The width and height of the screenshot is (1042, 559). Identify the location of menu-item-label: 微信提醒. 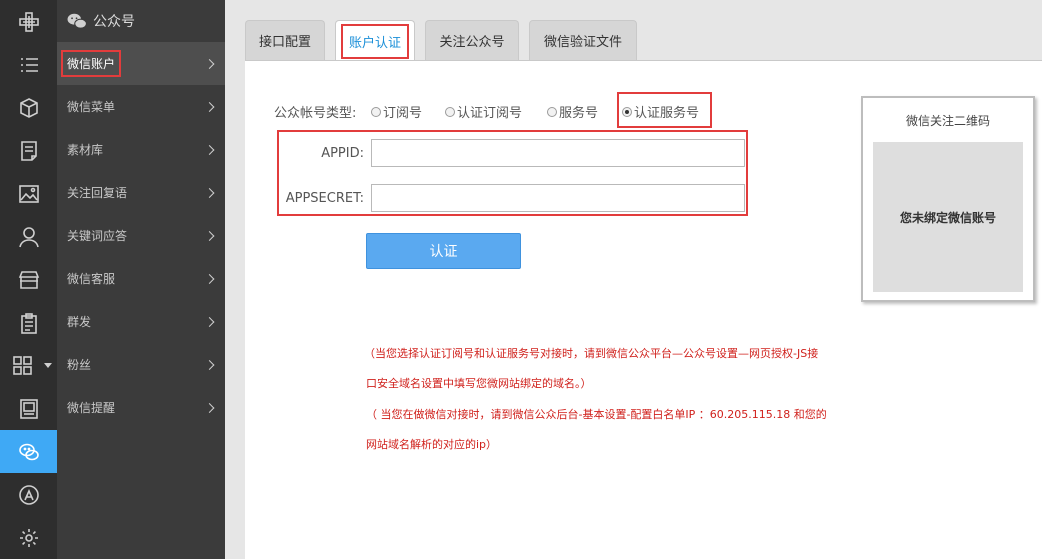
(91, 408).